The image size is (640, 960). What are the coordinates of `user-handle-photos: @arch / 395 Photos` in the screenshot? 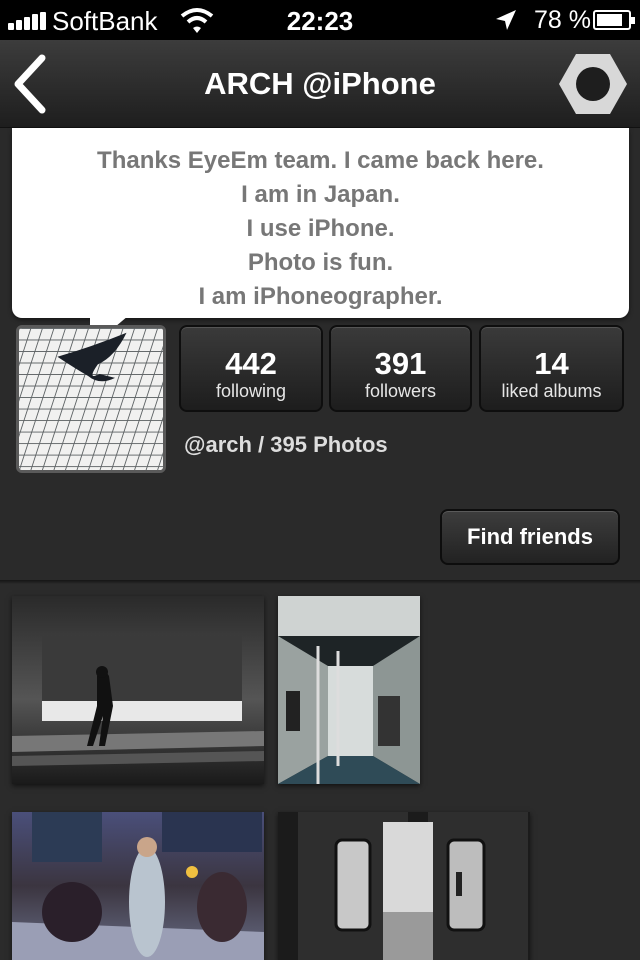 It's located at (286, 444).